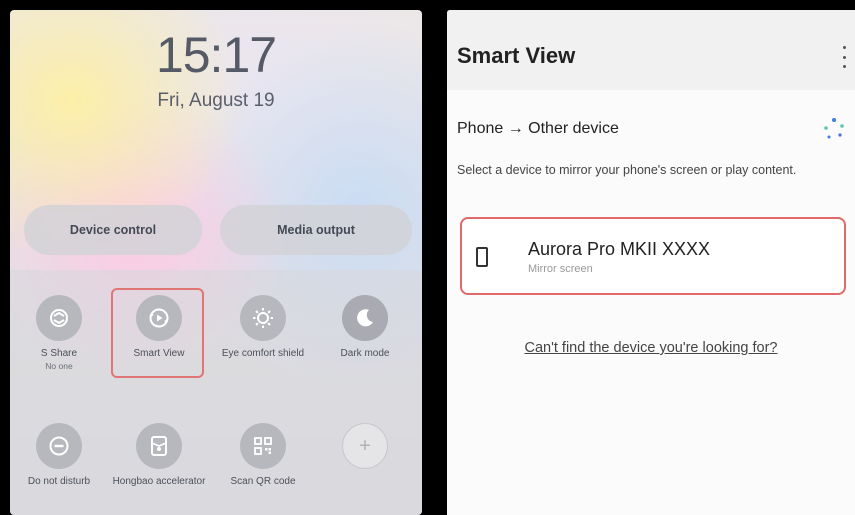  What do you see at coordinates (59, 353) in the screenshot?
I see `tile-label: S Share` at bounding box center [59, 353].